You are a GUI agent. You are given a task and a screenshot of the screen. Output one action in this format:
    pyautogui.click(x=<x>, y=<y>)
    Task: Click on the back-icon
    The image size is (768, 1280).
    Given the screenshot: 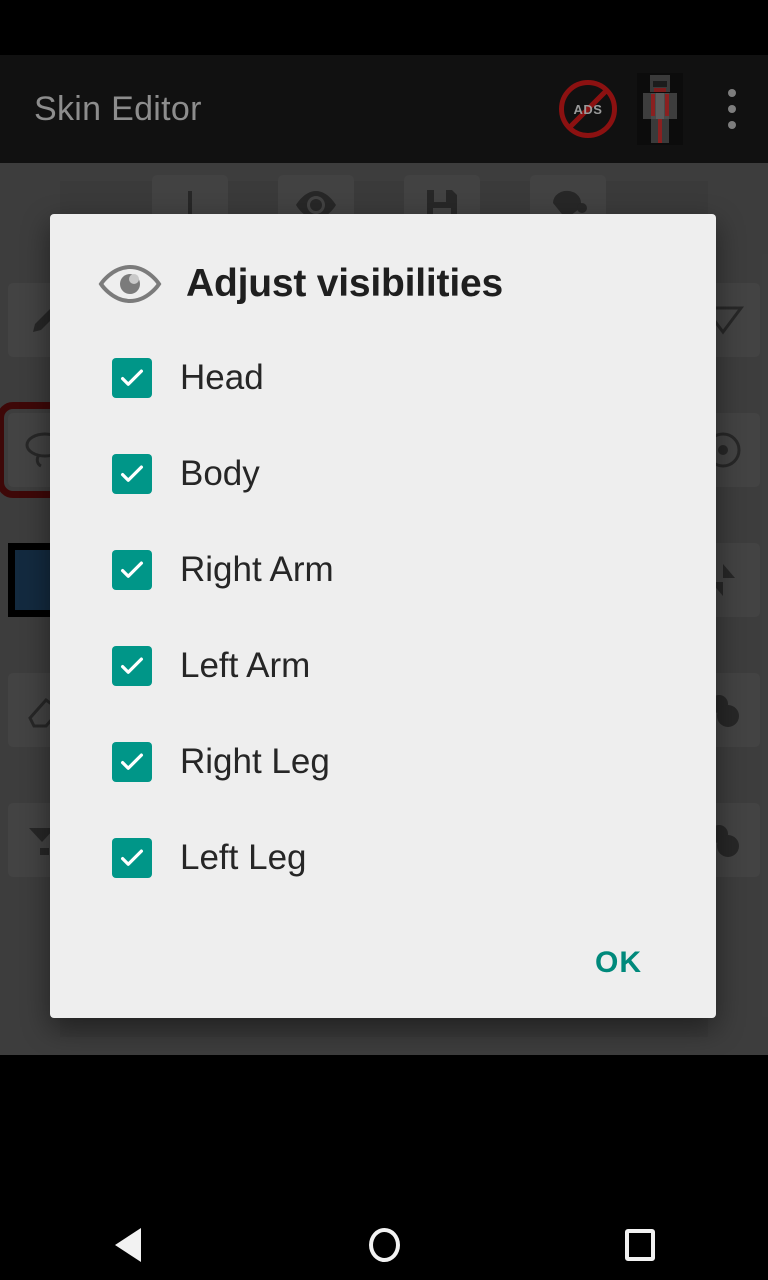 What is the action you would take?
    pyautogui.click(x=128, y=1245)
    